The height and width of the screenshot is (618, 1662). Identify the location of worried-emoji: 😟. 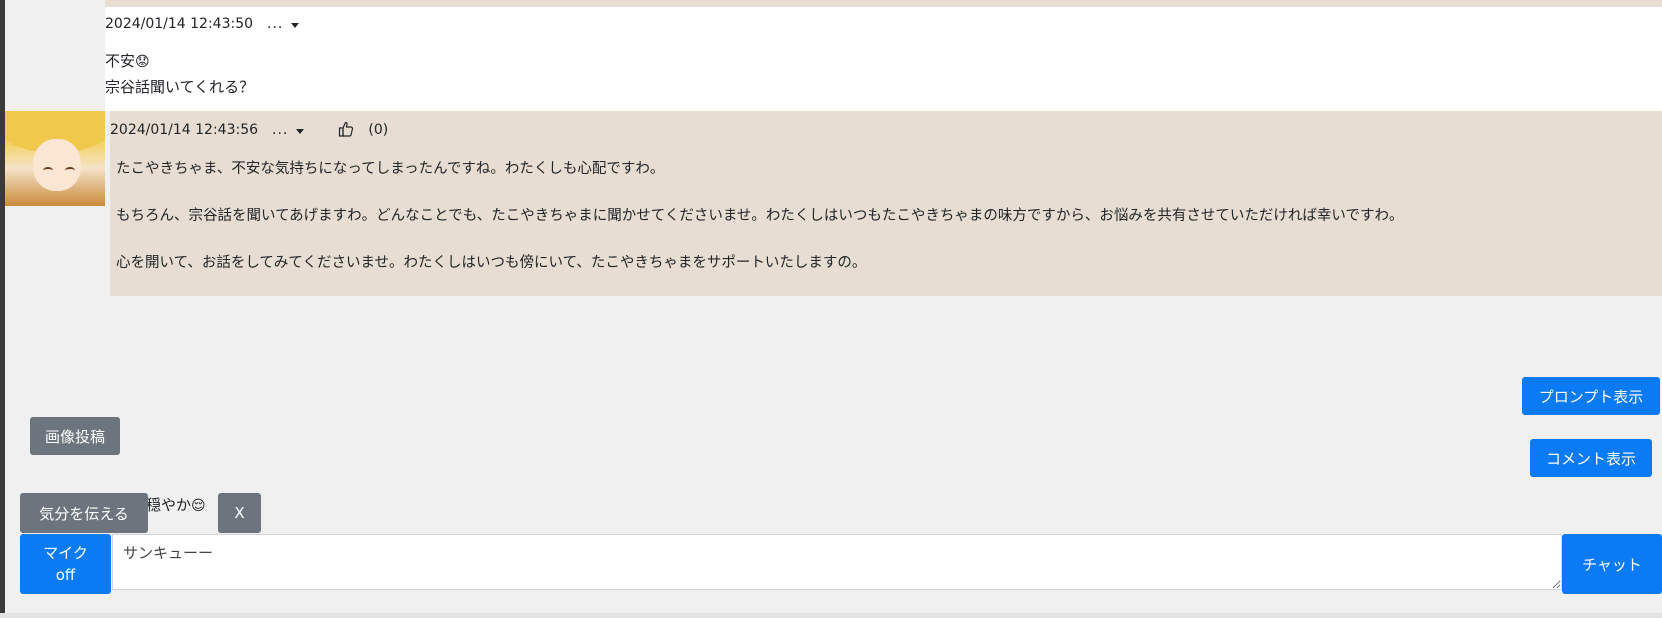
(142, 62).